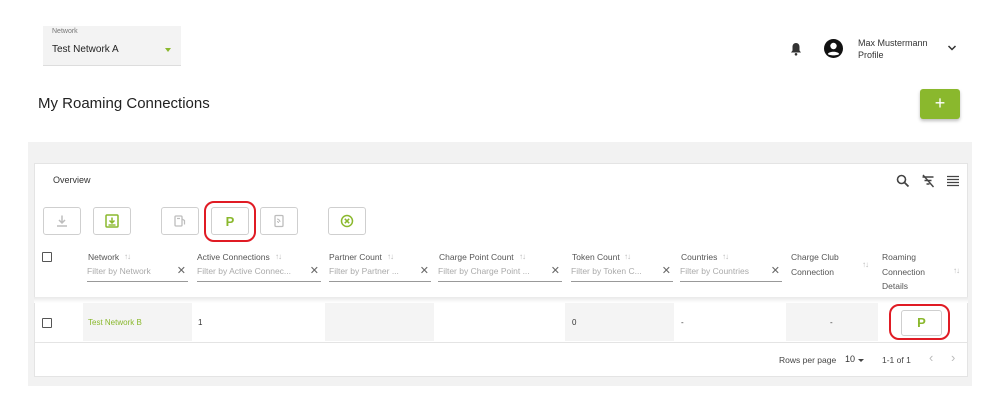 The height and width of the screenshot is (416, 1001). What do you see at coordinates (940, 104) in the screenshot?
I see `add-connection-button: +` at bounding box center [940, 104].